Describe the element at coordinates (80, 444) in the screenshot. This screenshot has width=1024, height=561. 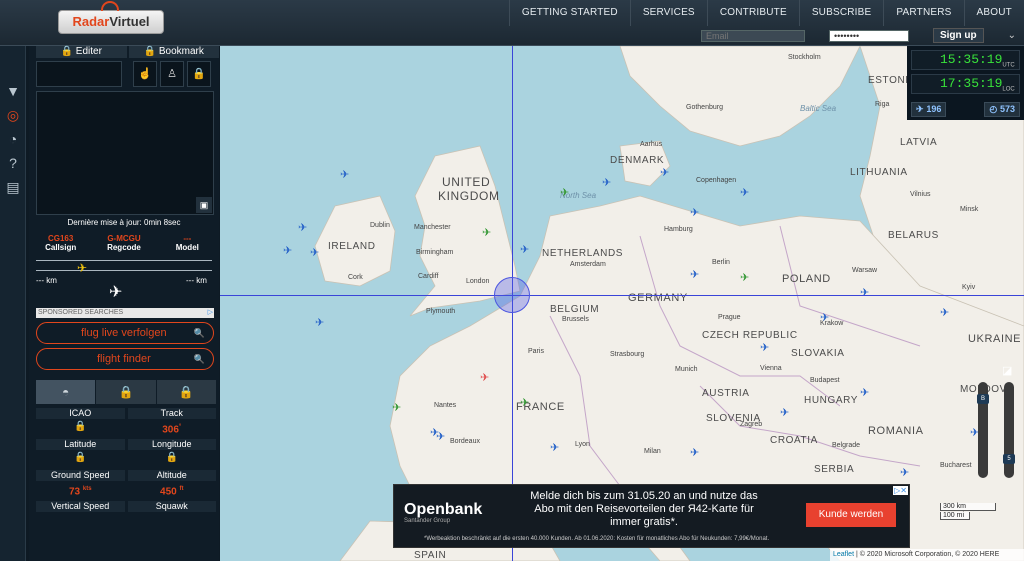
I see `latitude-label: Latitude` at that location.